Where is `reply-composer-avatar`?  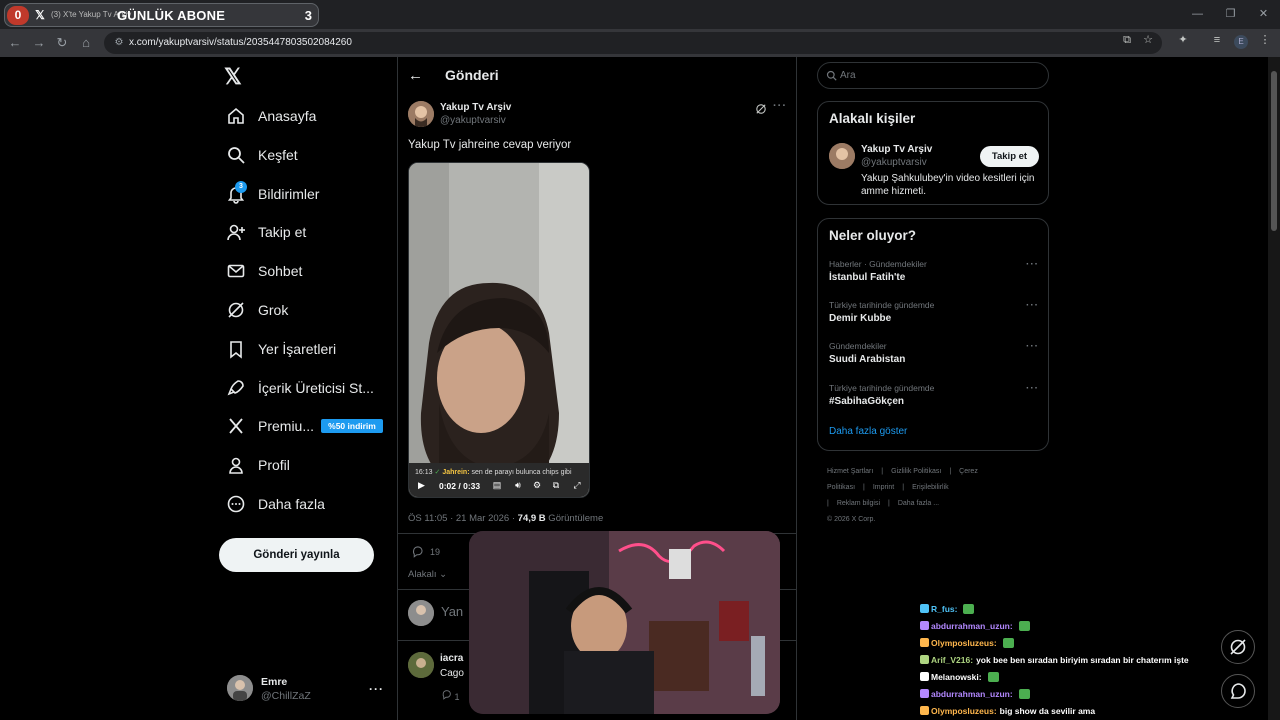
reply-composer-avatar is located at coordinates (421, 613).